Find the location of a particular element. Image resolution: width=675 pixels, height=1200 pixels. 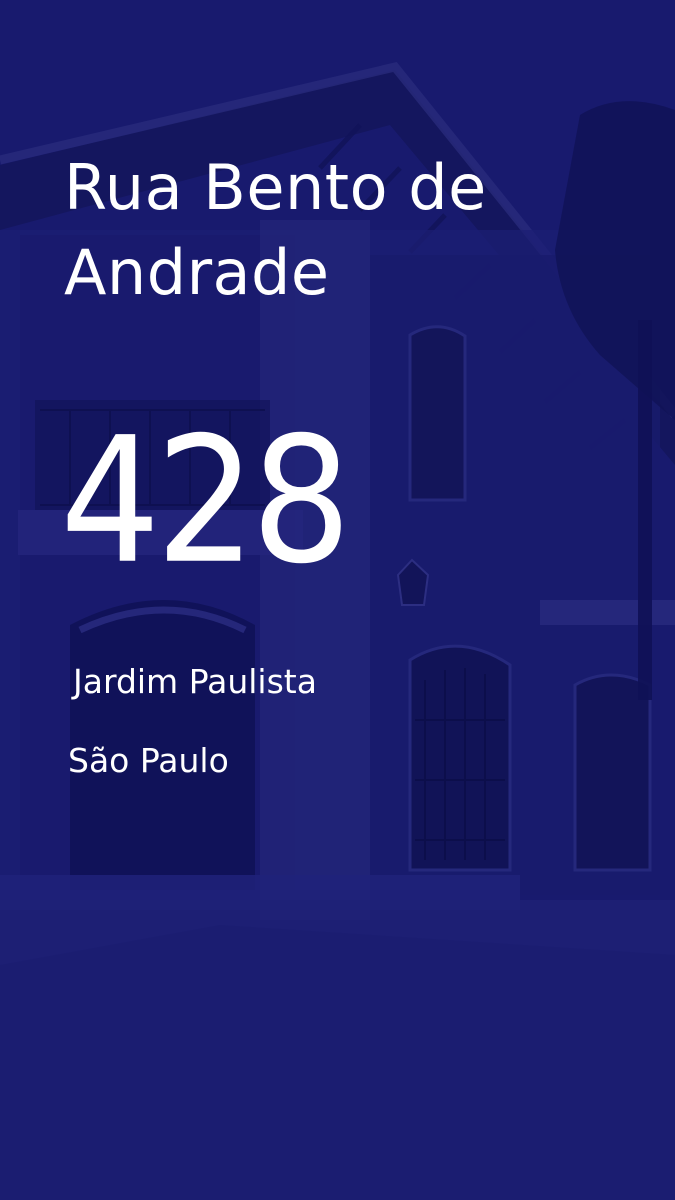

street-name: Rua Bento de Andrade is located at coordinates (275, 230).